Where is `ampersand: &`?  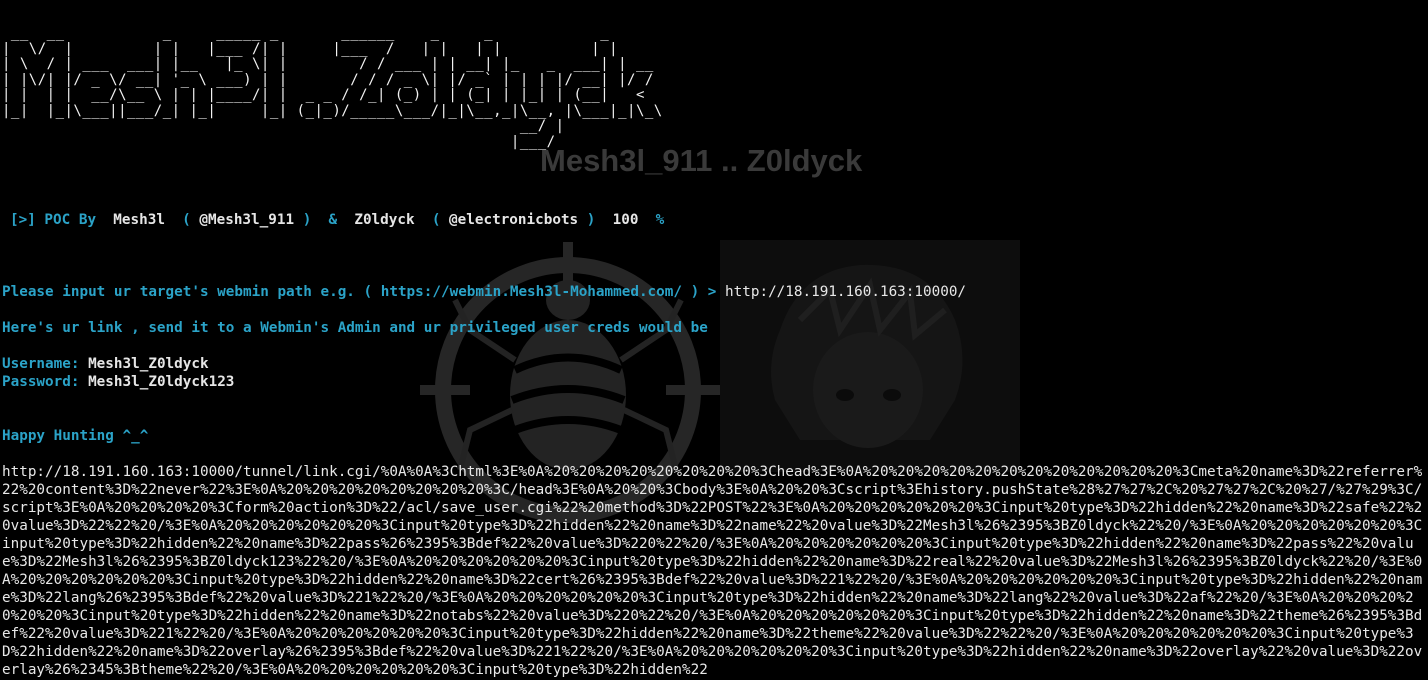
ampersand: & is located at coordinates (333, 220).